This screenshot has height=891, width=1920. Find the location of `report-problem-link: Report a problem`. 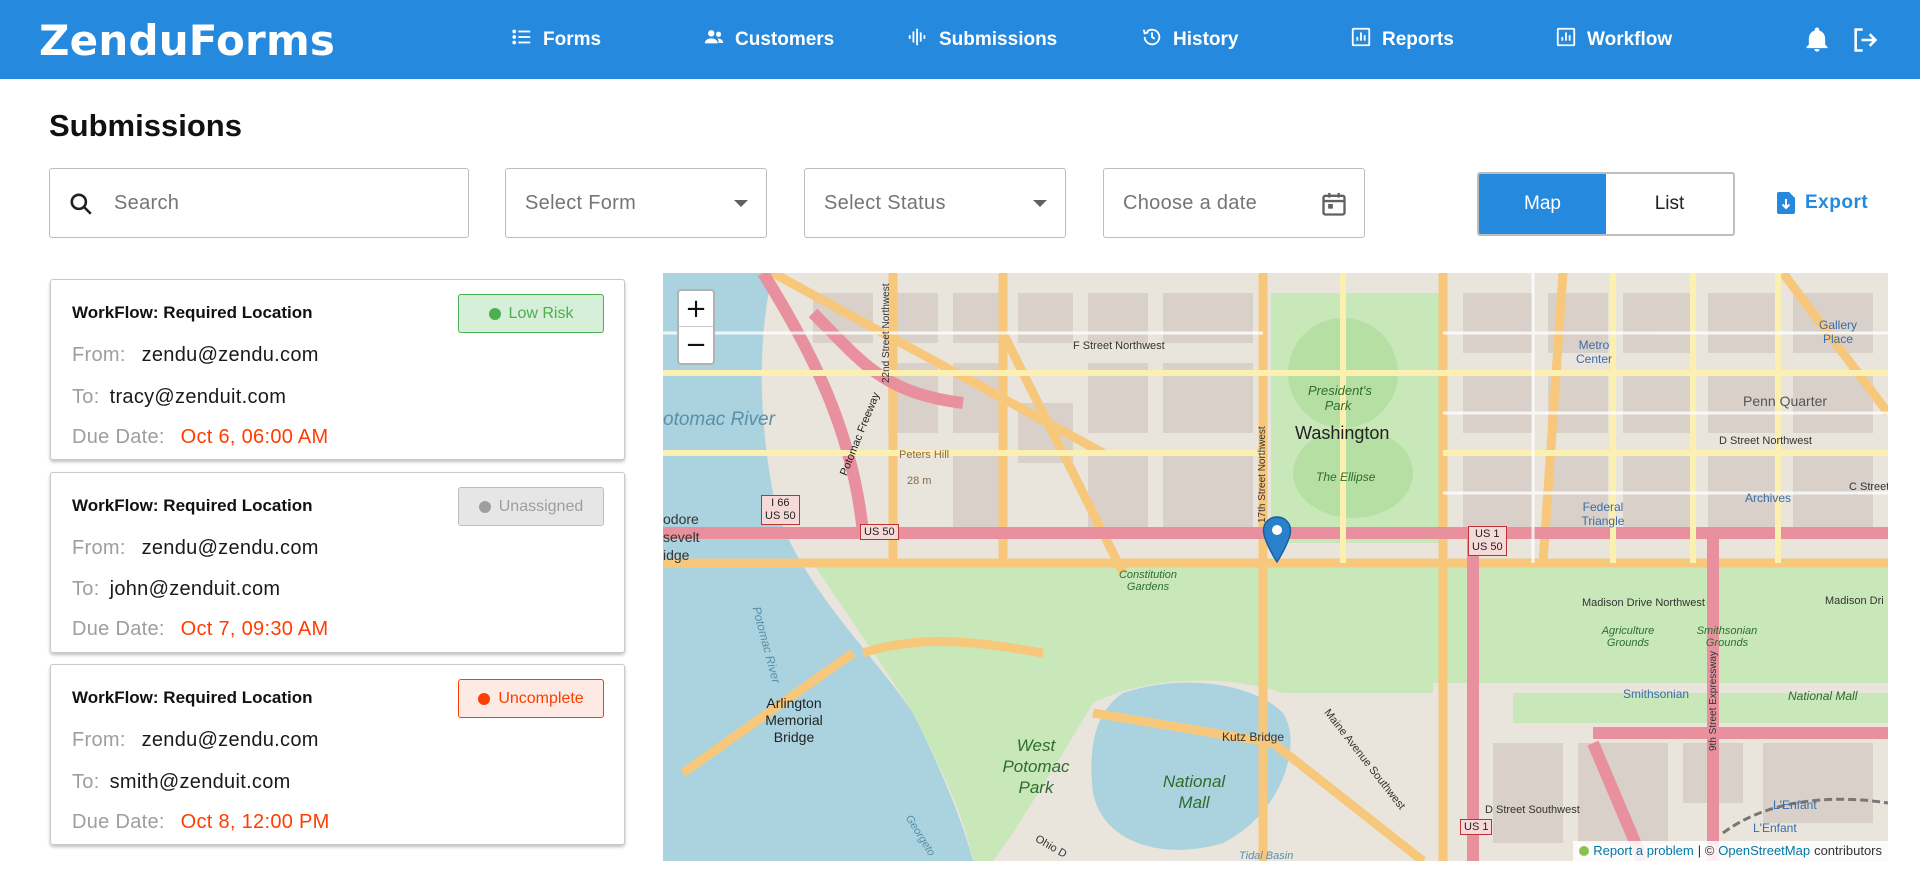

report-problem-link: Report a problem is located at coordinates (1643, 850).